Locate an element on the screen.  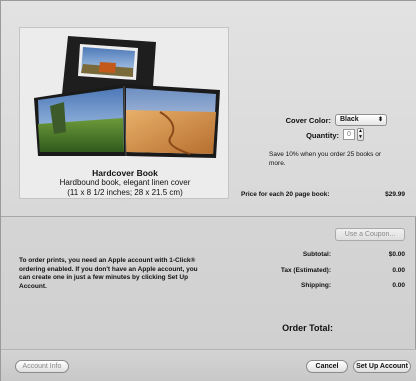
cover-color-label: Cover Color: is located at coordinates (308, 120).